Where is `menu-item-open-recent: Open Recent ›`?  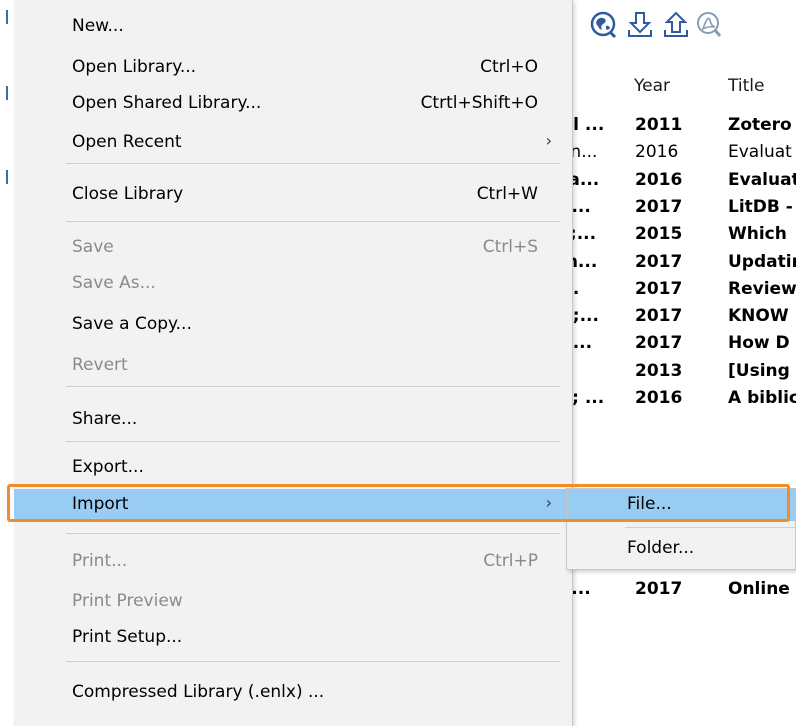 menu-item-open-recent: Open Recent › is located at coordinates (293, 142).